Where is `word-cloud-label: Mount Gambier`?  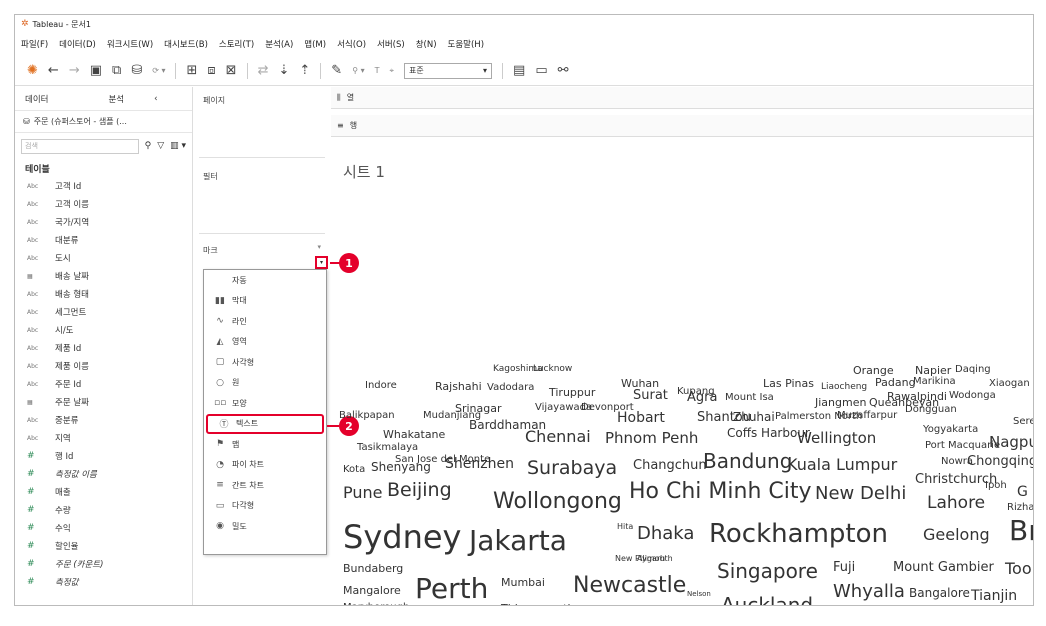
word-cloud-label: Mount Gambier is located at coordinates (943, 567).